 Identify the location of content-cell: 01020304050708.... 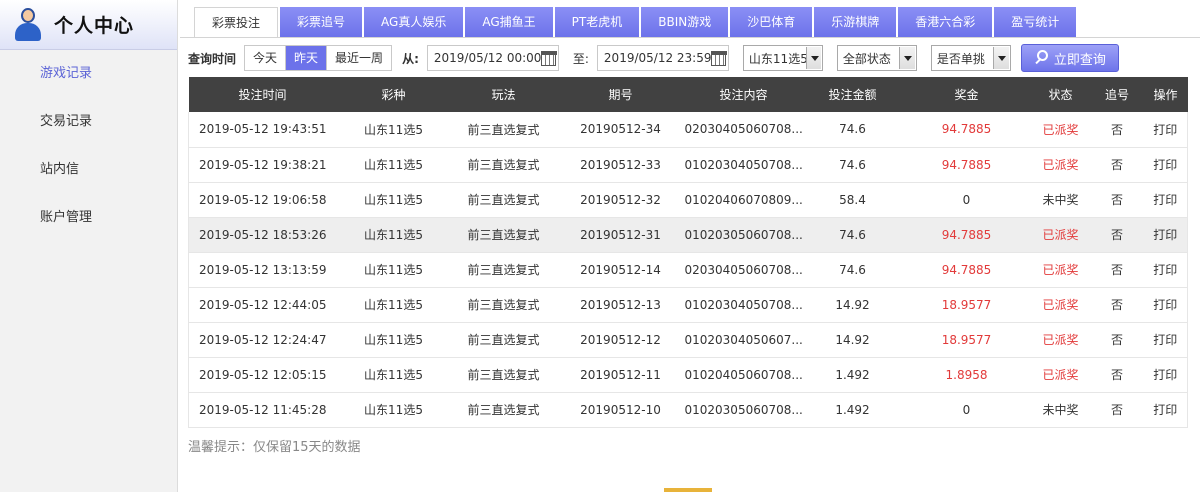
(743, 305).